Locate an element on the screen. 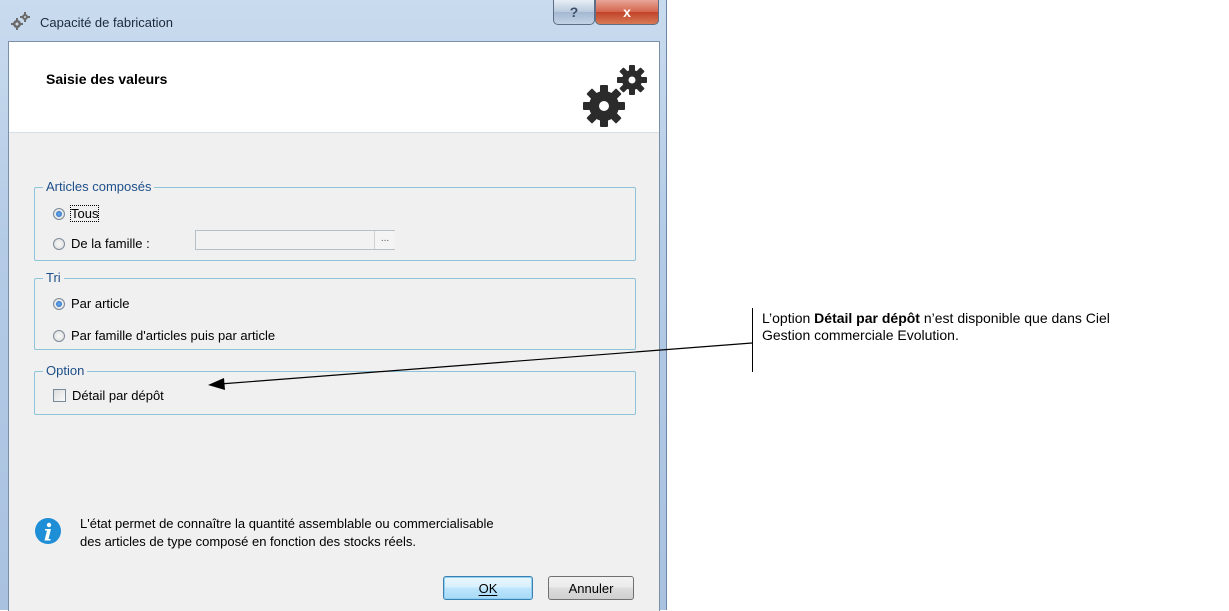 The width and height of the screenshot is (1229, 611). annotation-bar is located at coordinates (752, 340).